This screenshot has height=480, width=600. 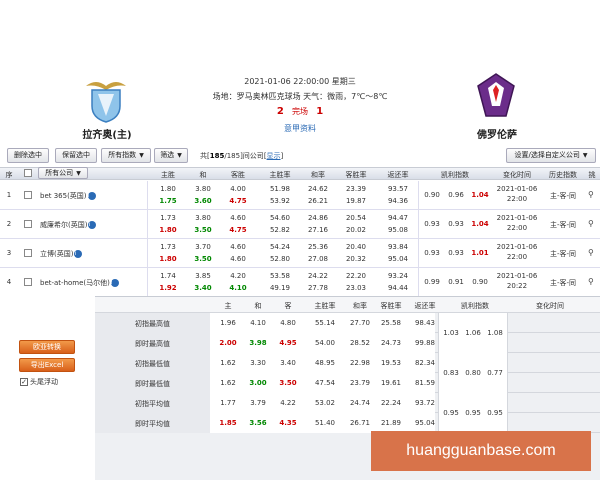 What do you see at coordinates (300, 128) in the screenshot?
I see `league-link: 意甲资料` at bounding box center [300, 128].